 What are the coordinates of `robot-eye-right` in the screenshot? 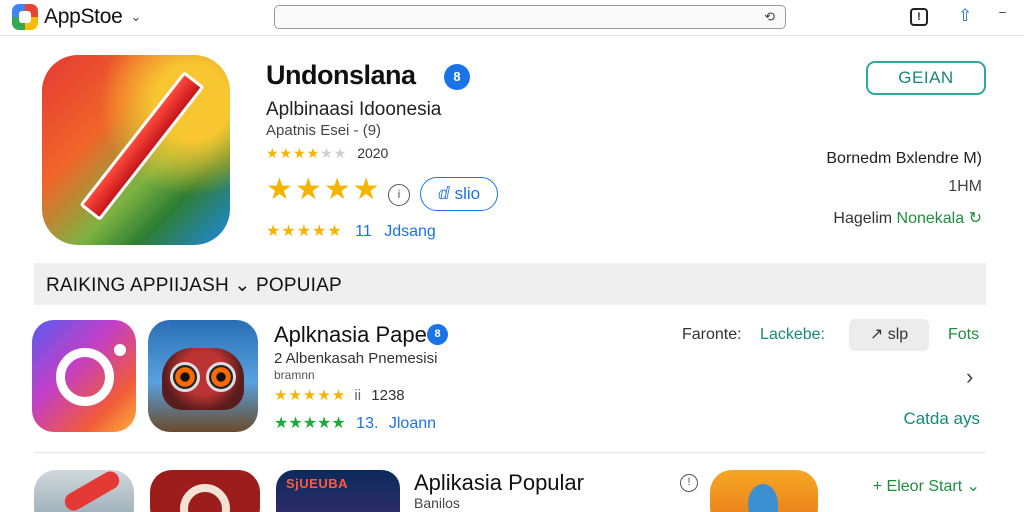 It's located at (221, 377).